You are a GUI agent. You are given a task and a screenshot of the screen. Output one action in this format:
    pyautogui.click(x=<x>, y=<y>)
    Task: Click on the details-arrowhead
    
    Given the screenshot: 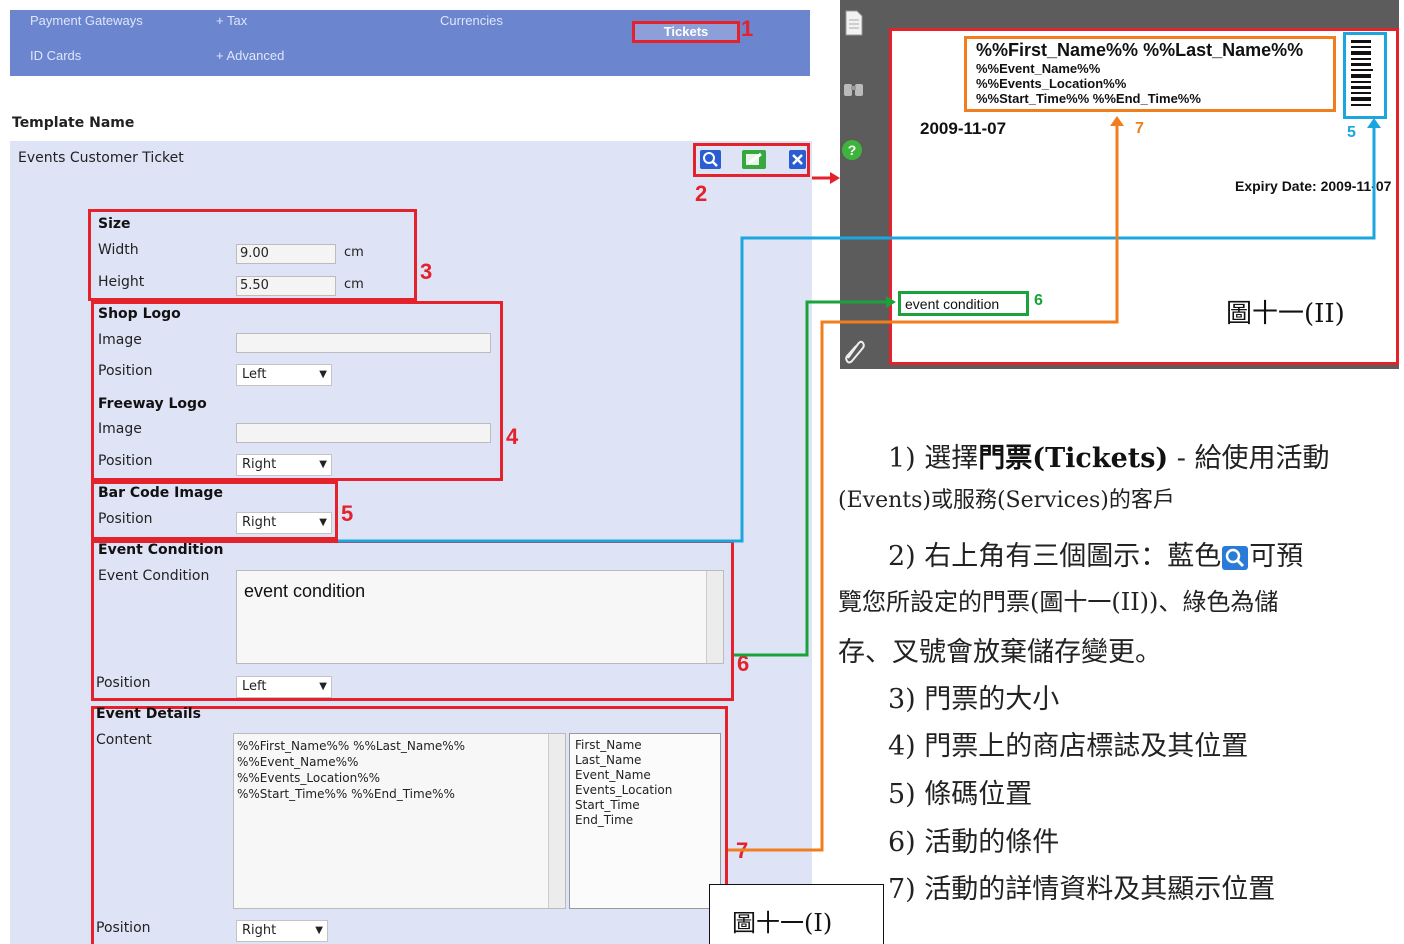 What is the action you would take?
    pyautogui.click(x=1117, y=121)
    